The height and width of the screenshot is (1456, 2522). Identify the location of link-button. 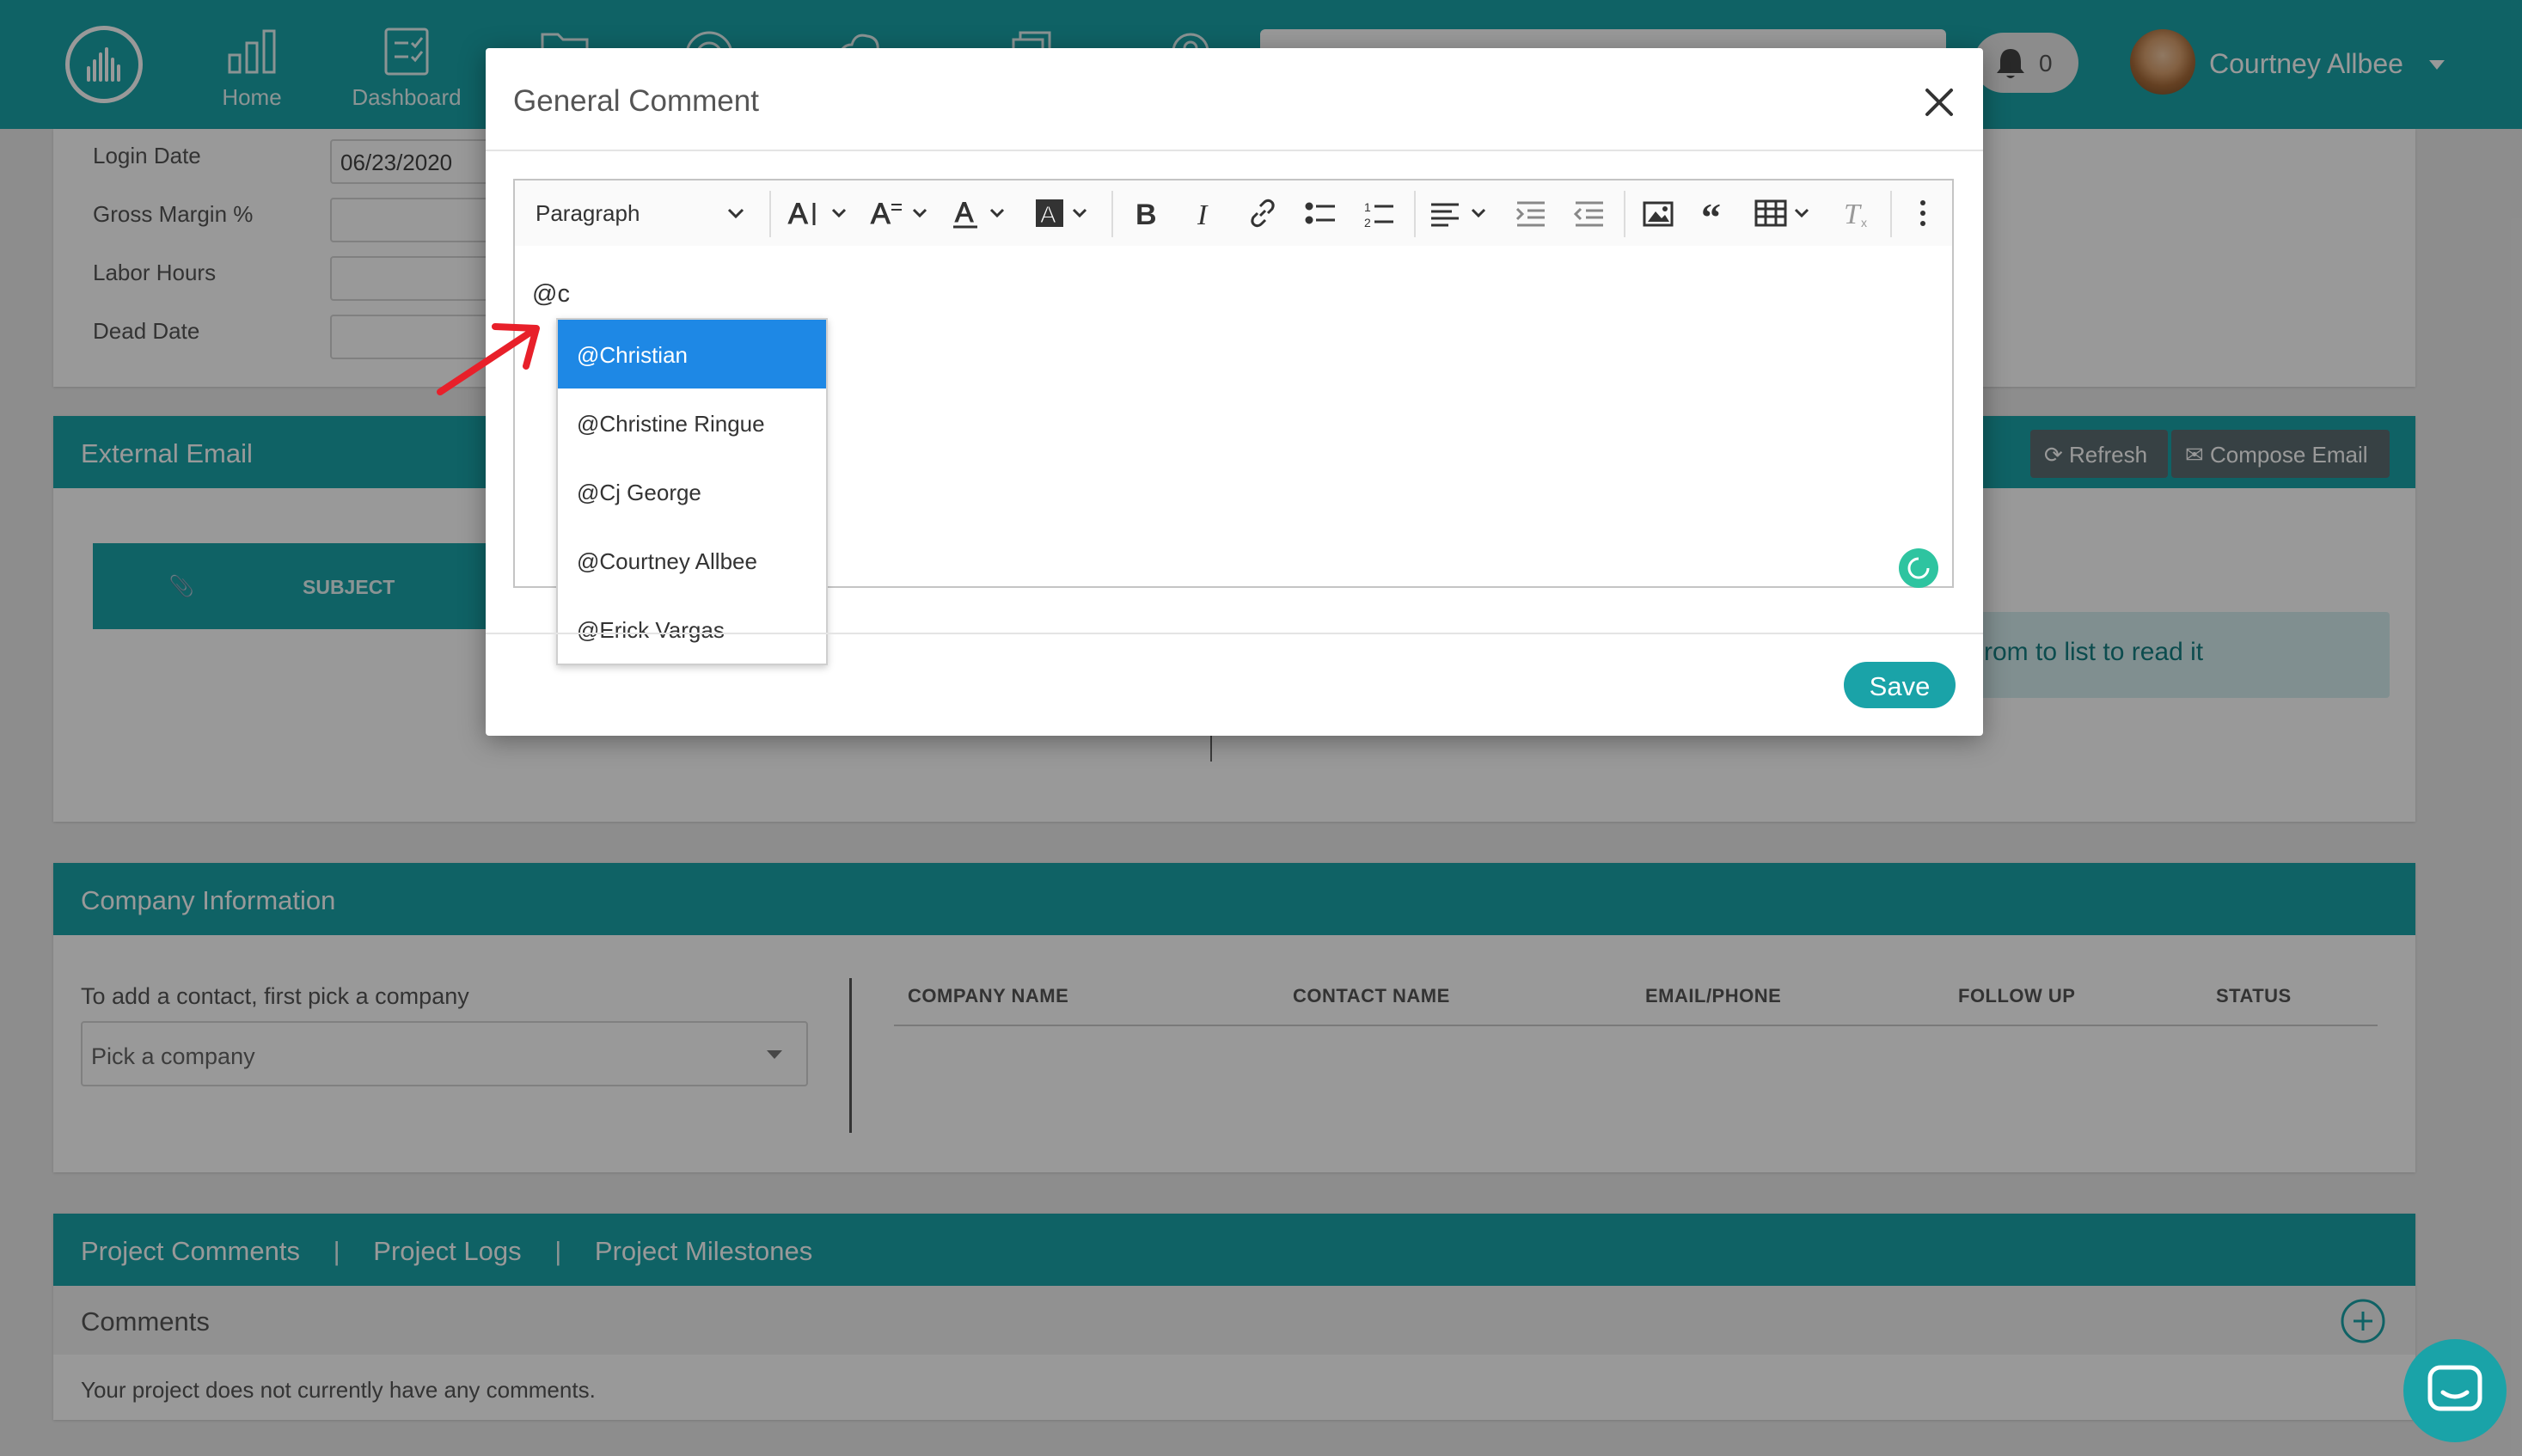
(1262, 213).